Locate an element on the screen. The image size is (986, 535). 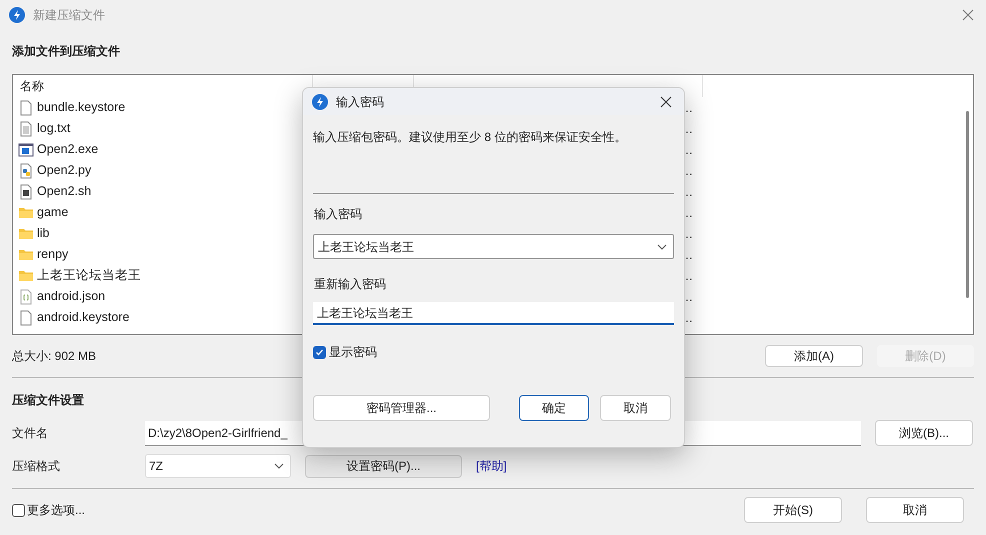
file-name: log.txt is located at coordinates (53, 129).